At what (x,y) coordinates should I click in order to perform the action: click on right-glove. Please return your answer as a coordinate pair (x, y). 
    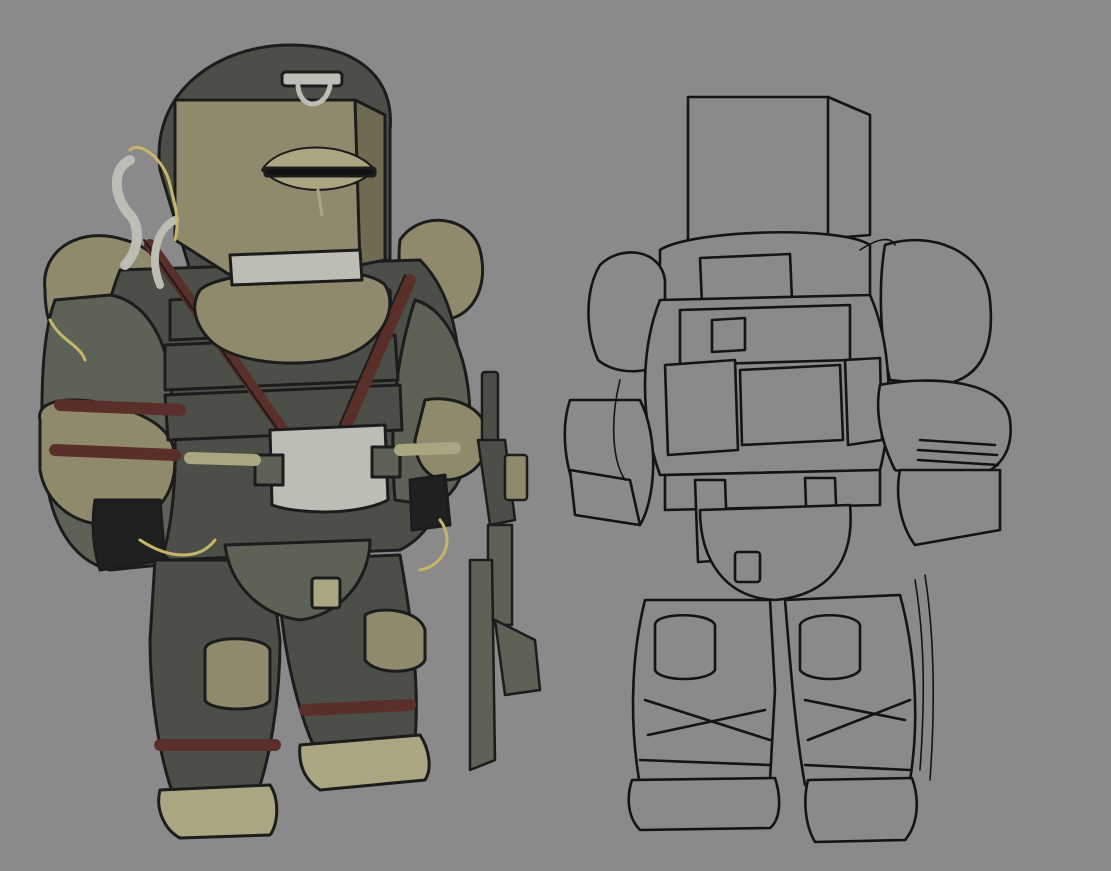
    Looking at the image, I should click on (430, 502).